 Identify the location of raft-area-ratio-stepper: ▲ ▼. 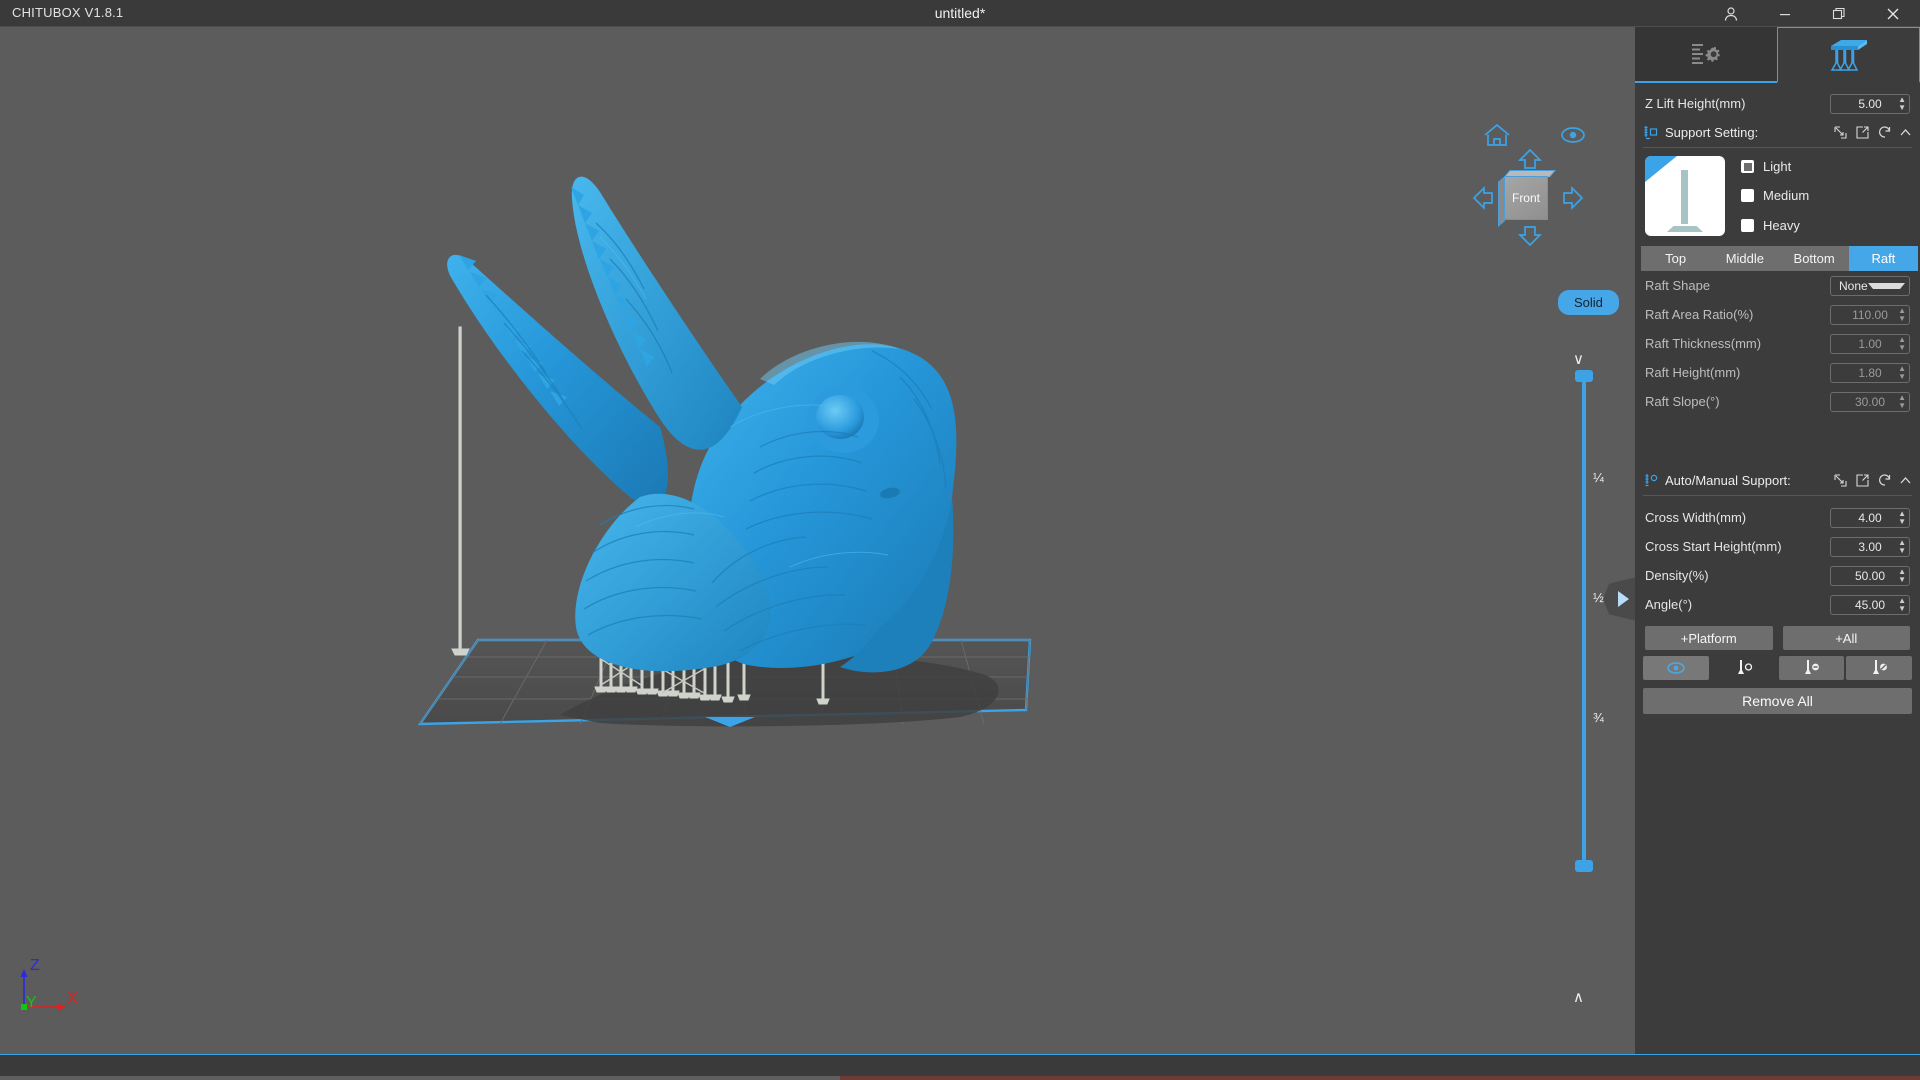
(1902, 314).